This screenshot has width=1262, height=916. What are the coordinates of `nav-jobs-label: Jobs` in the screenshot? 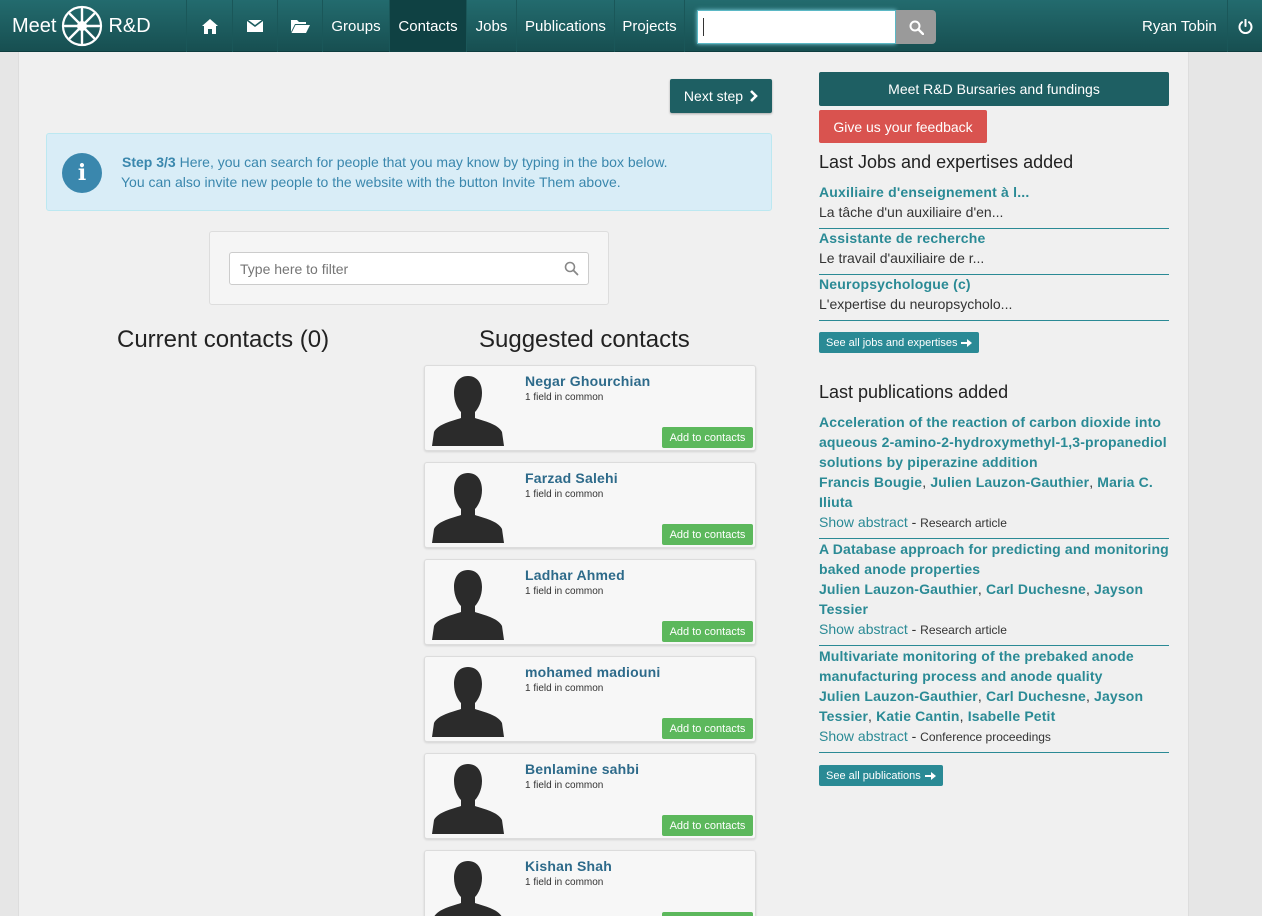 It's located at (491, 26).